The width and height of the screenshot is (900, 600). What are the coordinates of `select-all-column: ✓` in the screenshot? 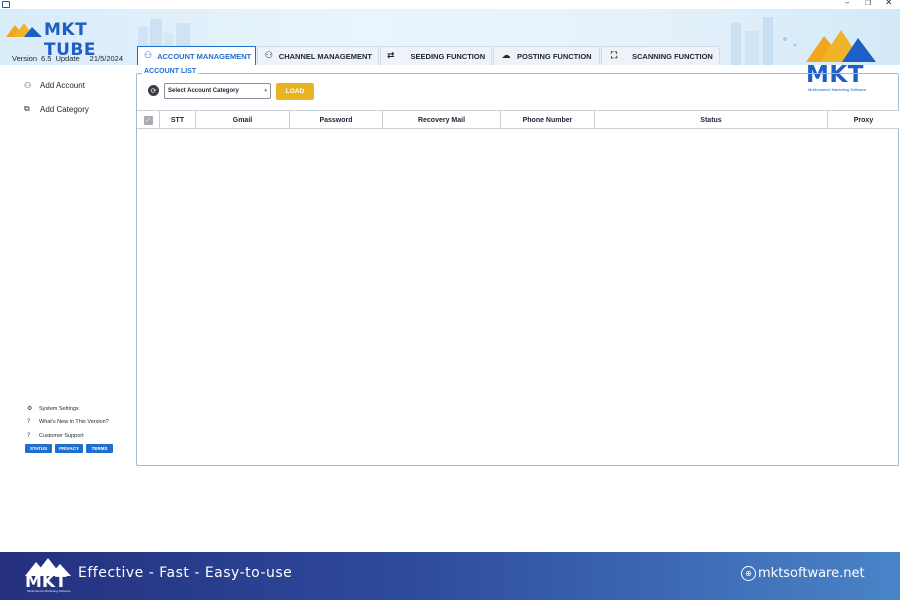 It's located at (148, 120).